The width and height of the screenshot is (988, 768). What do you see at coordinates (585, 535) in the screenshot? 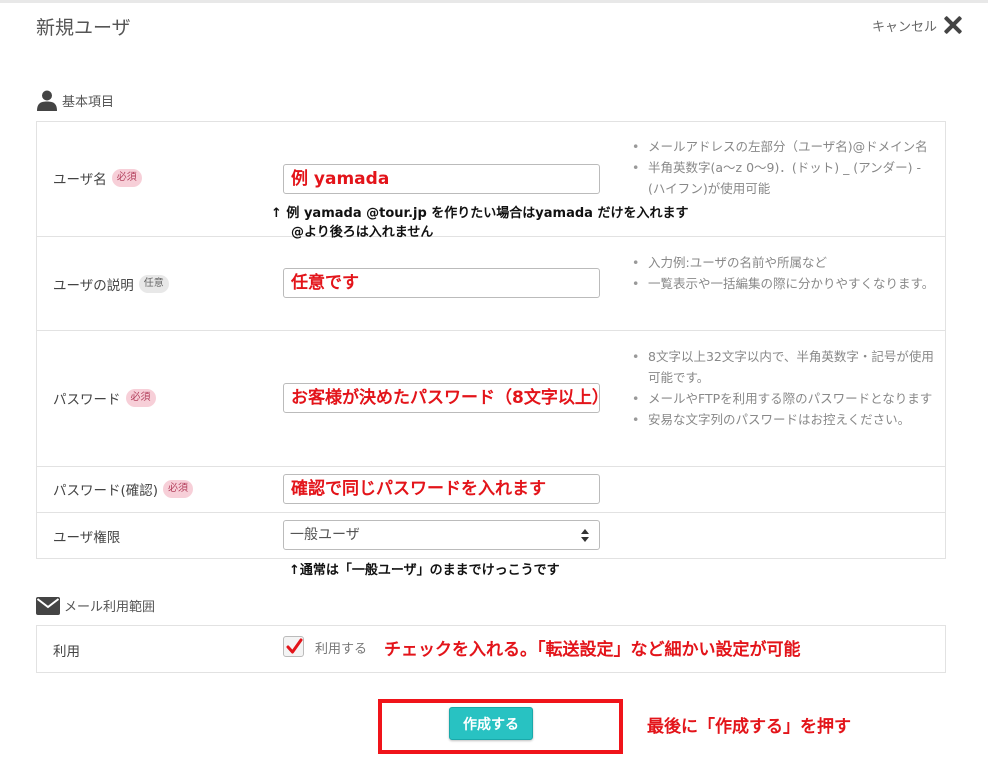
I see `select-arrows-icon` at bounding box center [585, 535].